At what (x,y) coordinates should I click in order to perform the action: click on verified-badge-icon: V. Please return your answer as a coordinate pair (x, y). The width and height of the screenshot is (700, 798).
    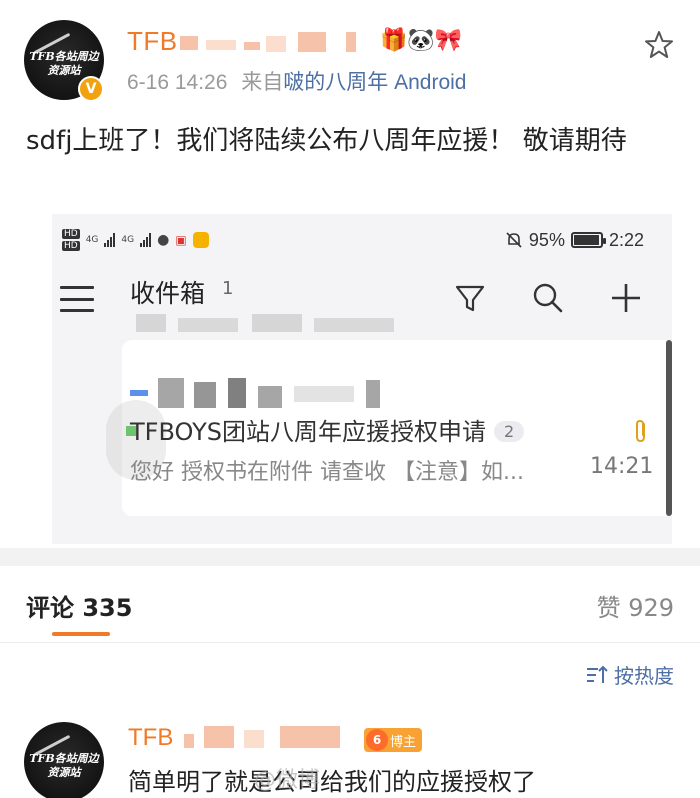
    Looking at the image, I should click on (91, 89).